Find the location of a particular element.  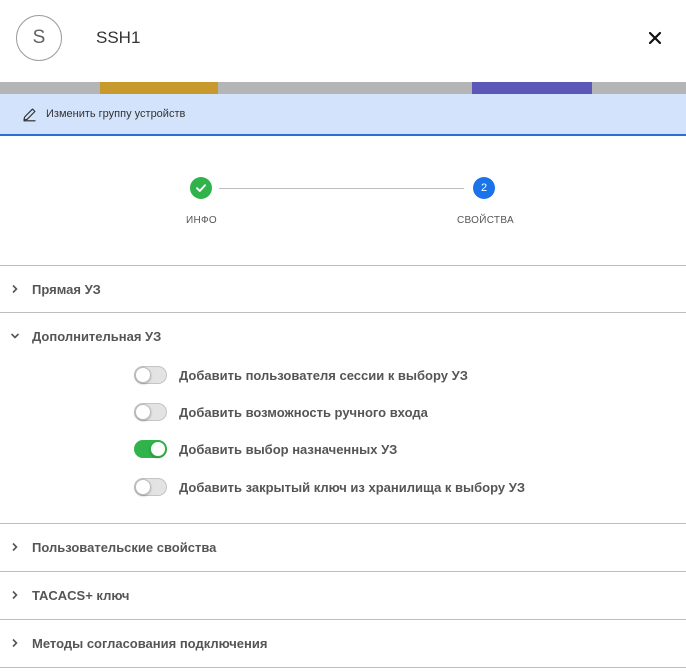

toggle-row: Добавить возможность ручного входа is located at coordinates (281, 412).